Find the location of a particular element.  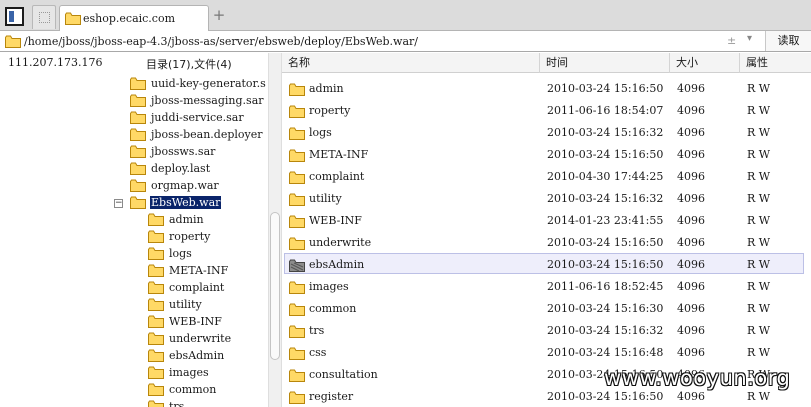

file-name: consultation is located at coordinates (343, 374).